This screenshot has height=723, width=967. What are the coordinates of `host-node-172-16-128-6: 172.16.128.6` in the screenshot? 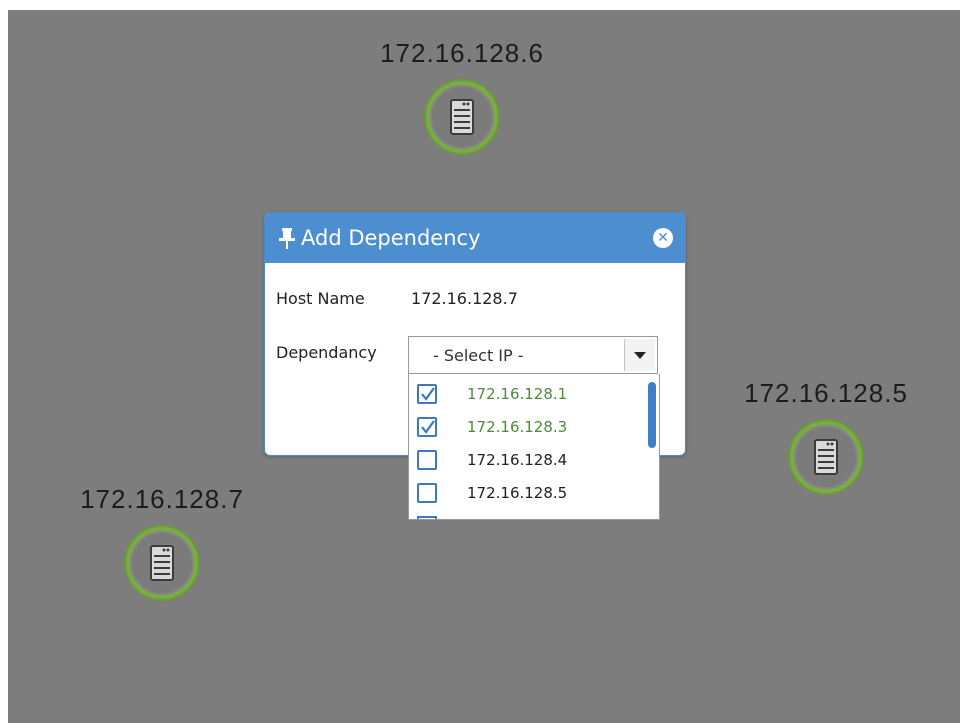 It's located at (462, 95).